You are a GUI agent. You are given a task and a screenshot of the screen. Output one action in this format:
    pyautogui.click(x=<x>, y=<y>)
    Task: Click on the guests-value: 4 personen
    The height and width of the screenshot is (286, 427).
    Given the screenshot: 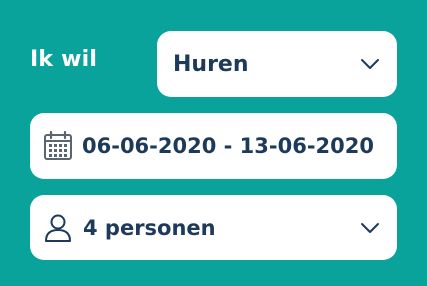 What is the action you would take?
    pyautogui.click(x=149, y=227)
    